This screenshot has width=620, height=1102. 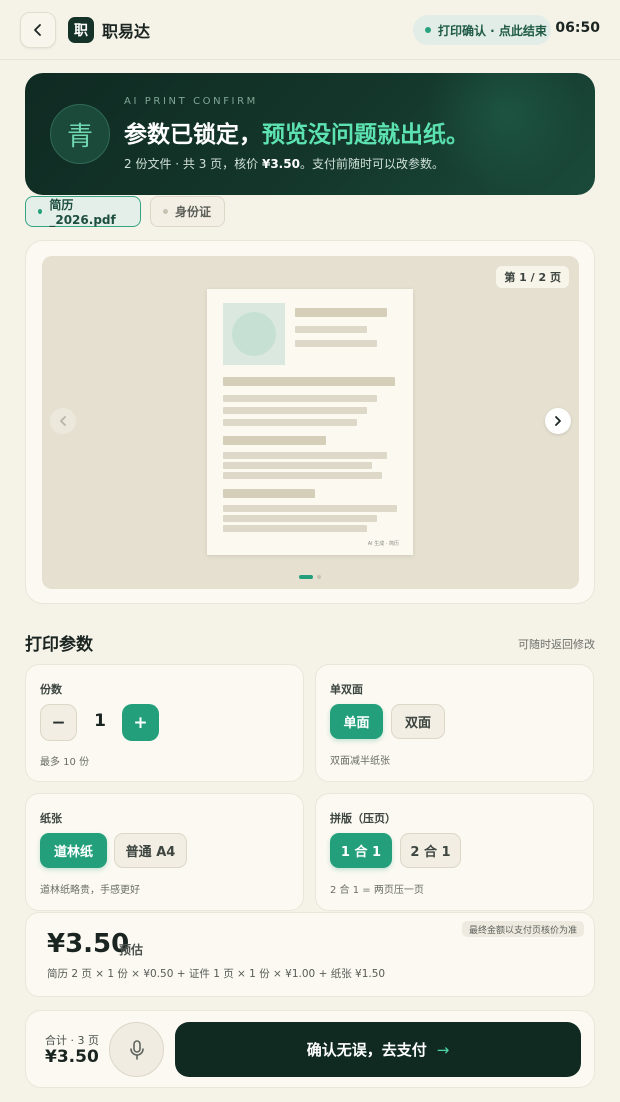 I want to click on next-page-button, so click(x=558, y=421).